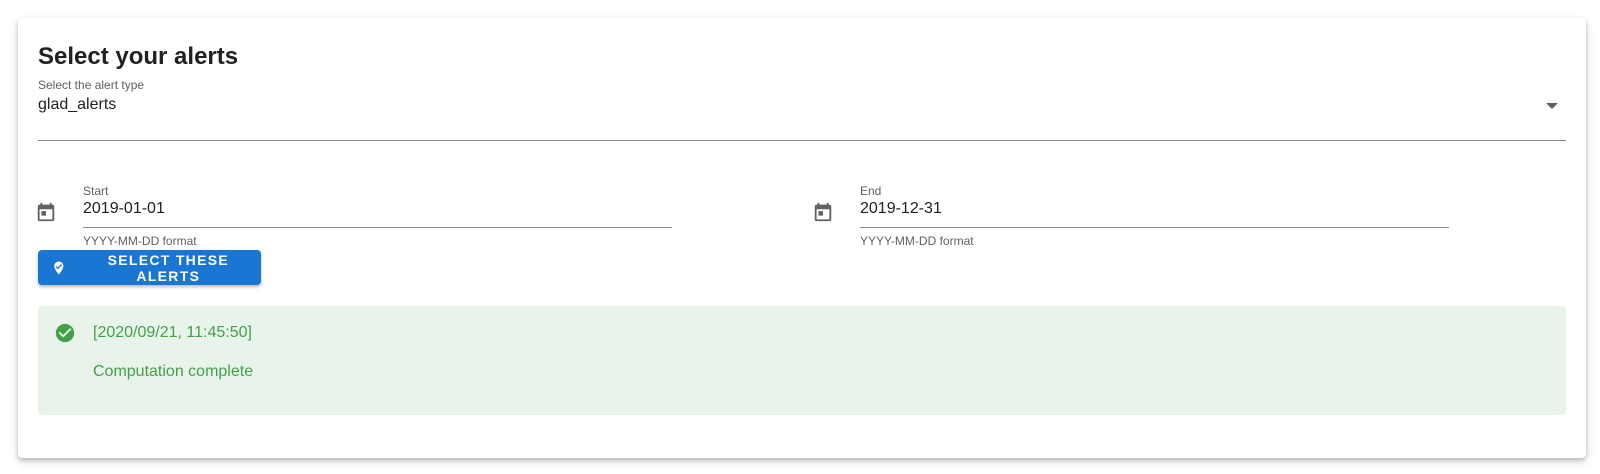  Describe the element at coordinates (59, 267) in the screenshot. I see `map-marker-check-icon` at that location.